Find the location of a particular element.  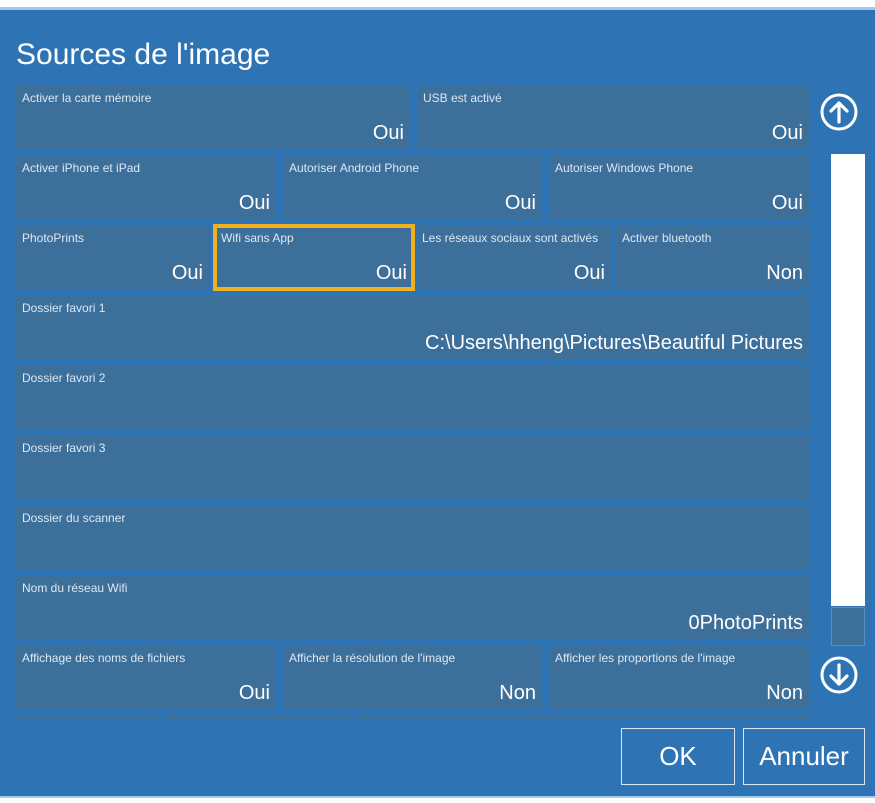

arrow-up-circle-icon is located at coordinates (839, 112).